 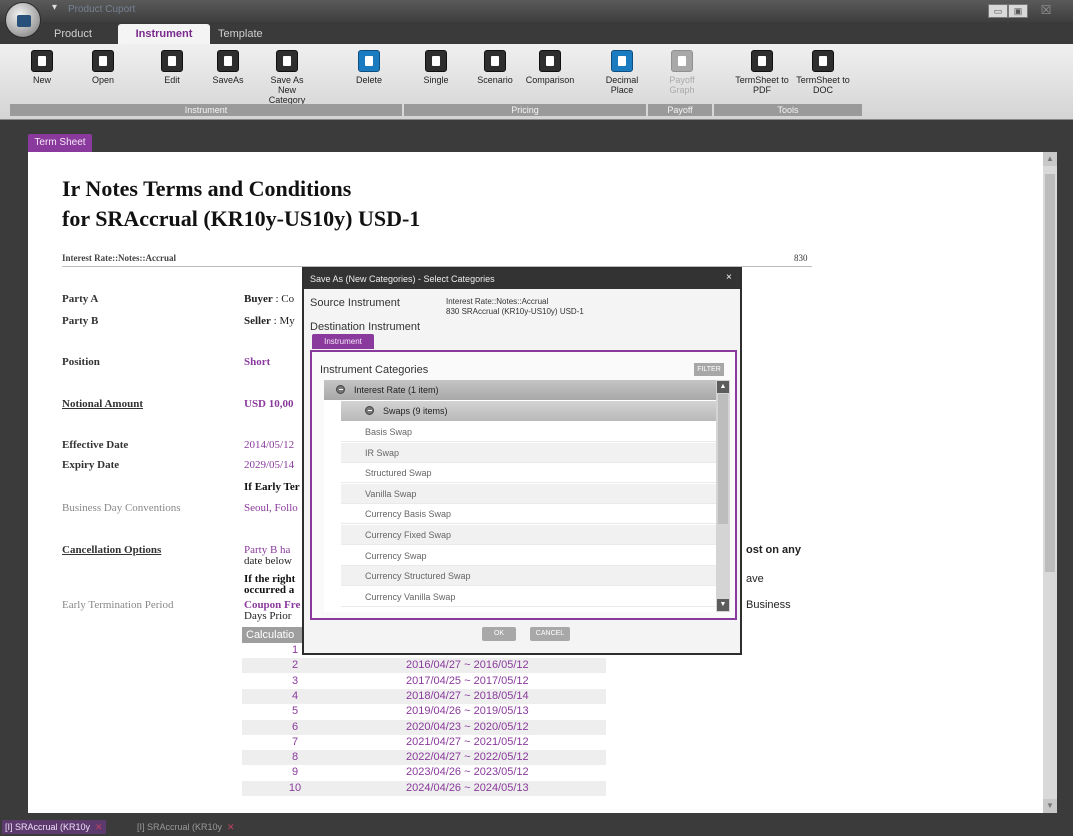 I want to click on cancellation-line-4: occurred a, so click(x=269, y=590).